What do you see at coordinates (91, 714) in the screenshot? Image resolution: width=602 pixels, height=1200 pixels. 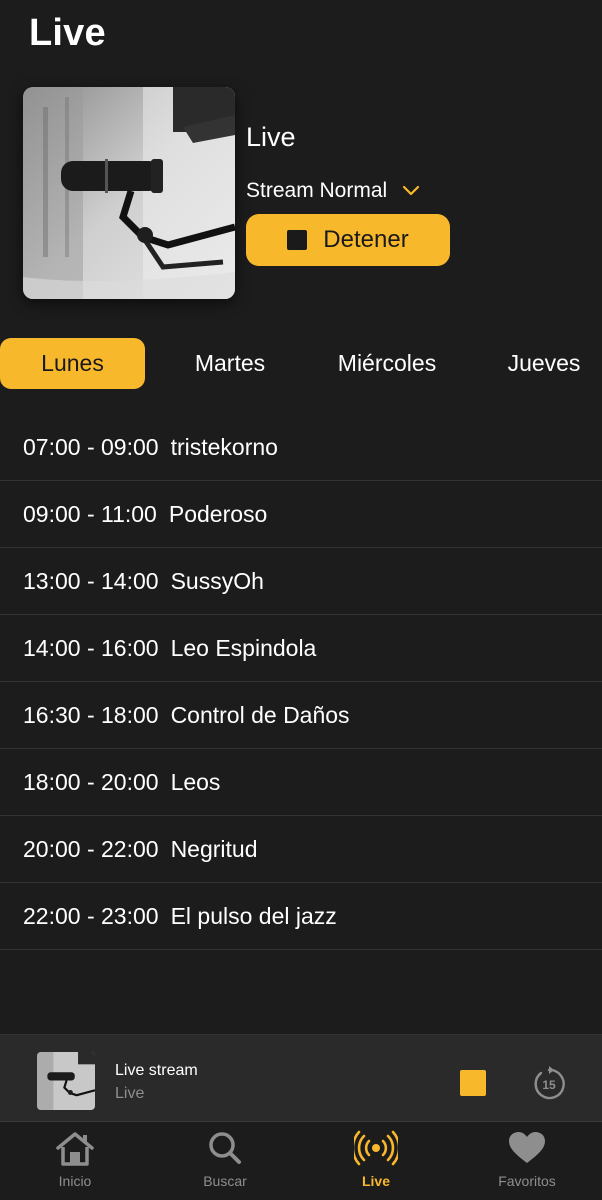 I see `schedule-time: 16:30 - 18:00` at bounding box center [91, 714].